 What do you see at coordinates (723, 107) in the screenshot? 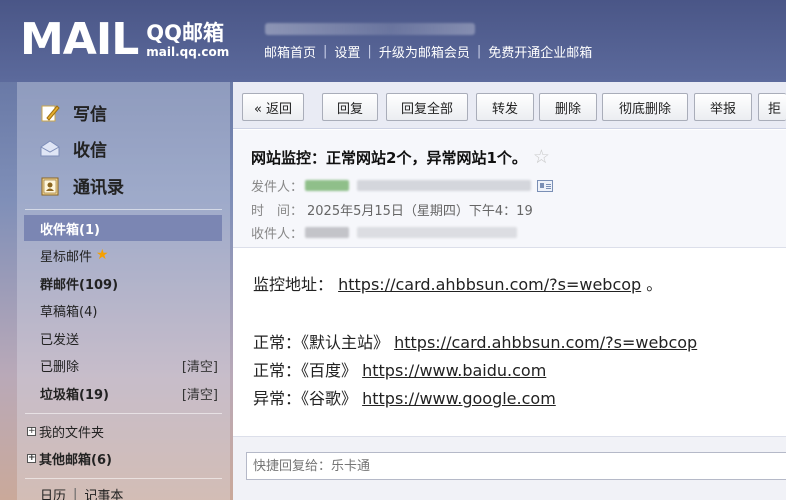
I see `report-button: 举报` at bounding box center [723, 107].